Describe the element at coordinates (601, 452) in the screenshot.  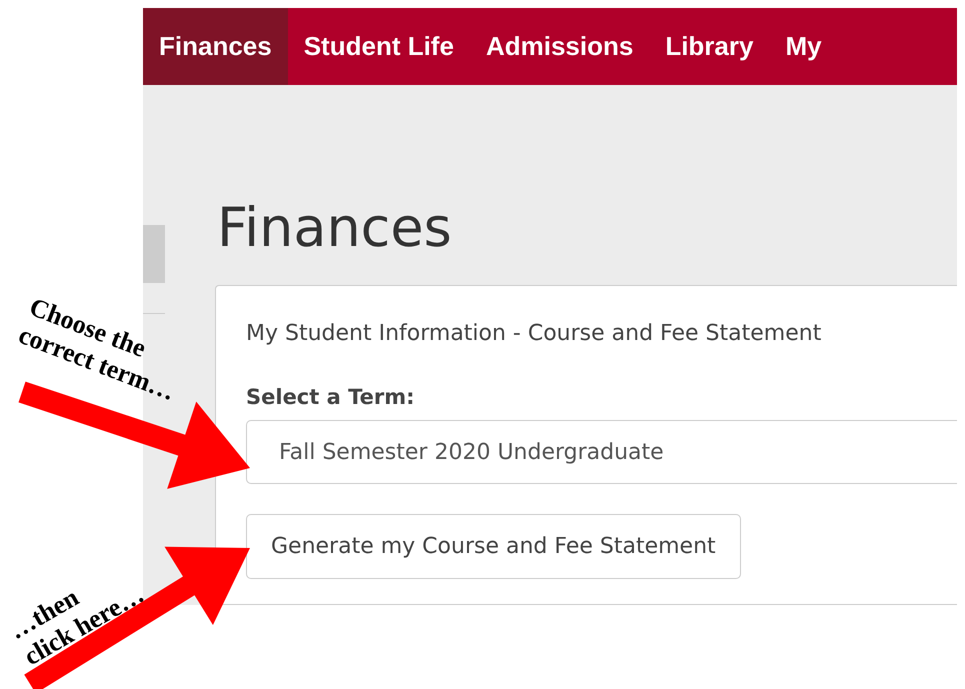
I see `term-select: Fall Semester 2020 Undergraduate` at that location.